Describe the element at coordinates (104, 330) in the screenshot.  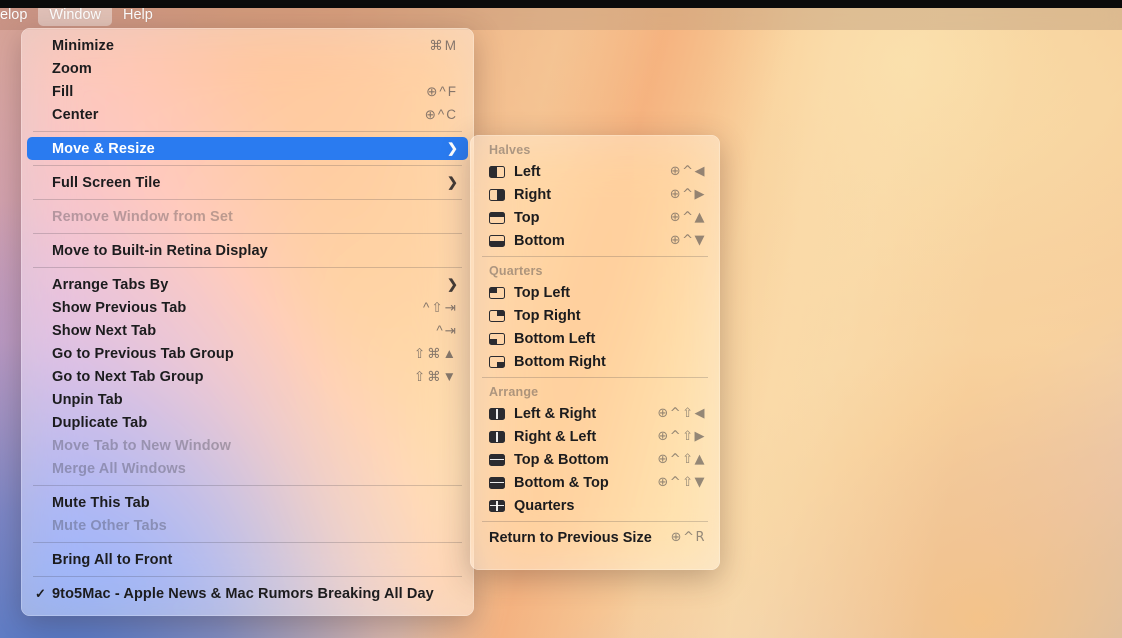
I see `menu-item-label: Show Next Tab` at that location.